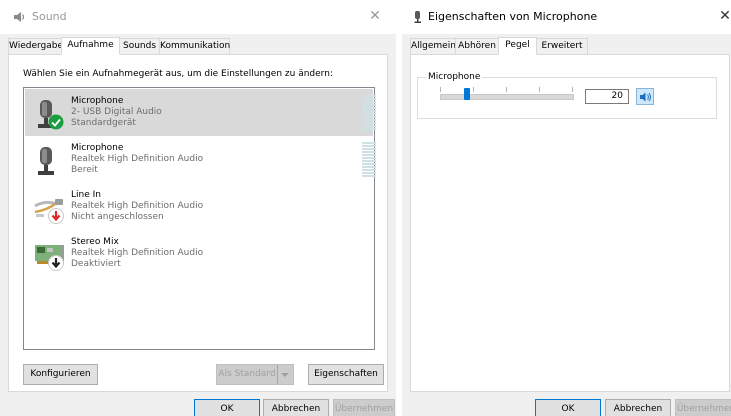  Describe the element at coordinates (35, 46) in the screenshot. I see `tab-wiedergabe: Wiedergabe` at that location.